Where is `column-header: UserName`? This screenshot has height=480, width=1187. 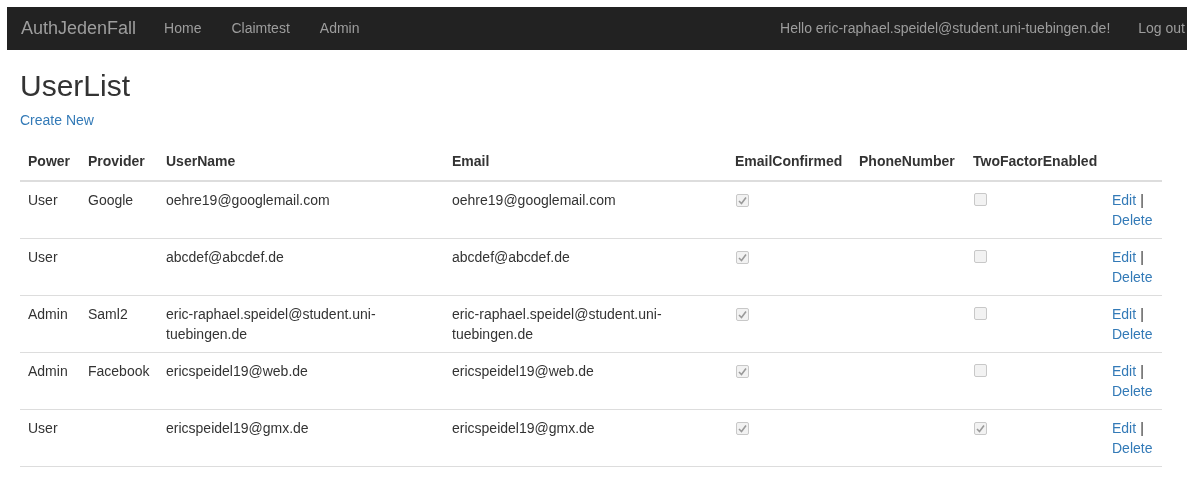 column-header: UserName is located at coordinates (301, 162).